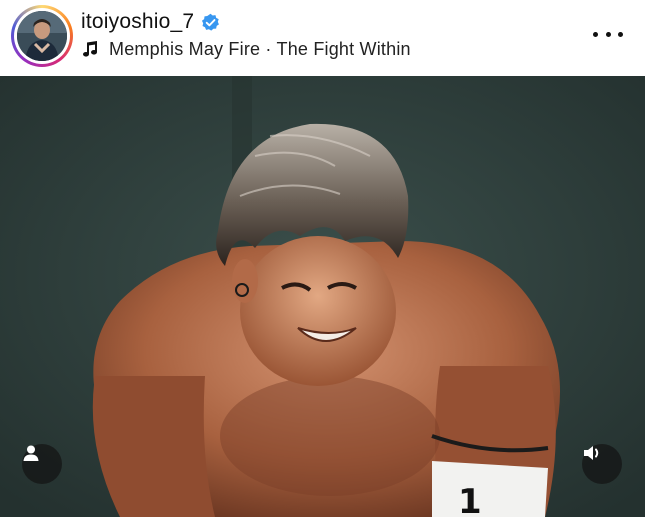 This screenshot has width=645, height=517. Describe the element at coordinates (137, 22) in the screenshot. I see `username-link: itoiyoshio_7` at that location.